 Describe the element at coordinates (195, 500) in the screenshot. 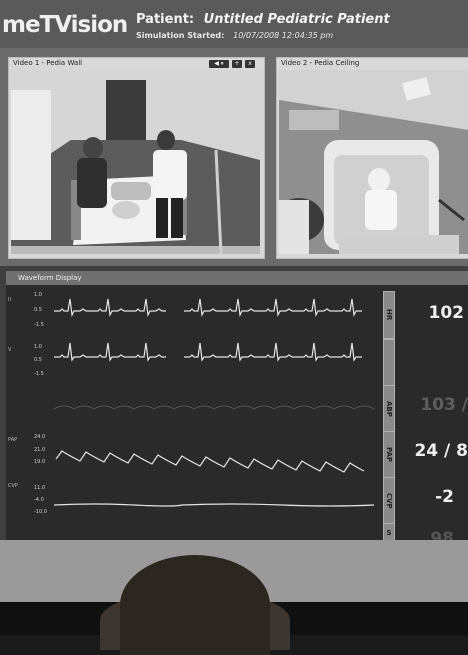

I see `waveform-channel-cvp: CVP 11.0 -4.0 -10.0` at that location.